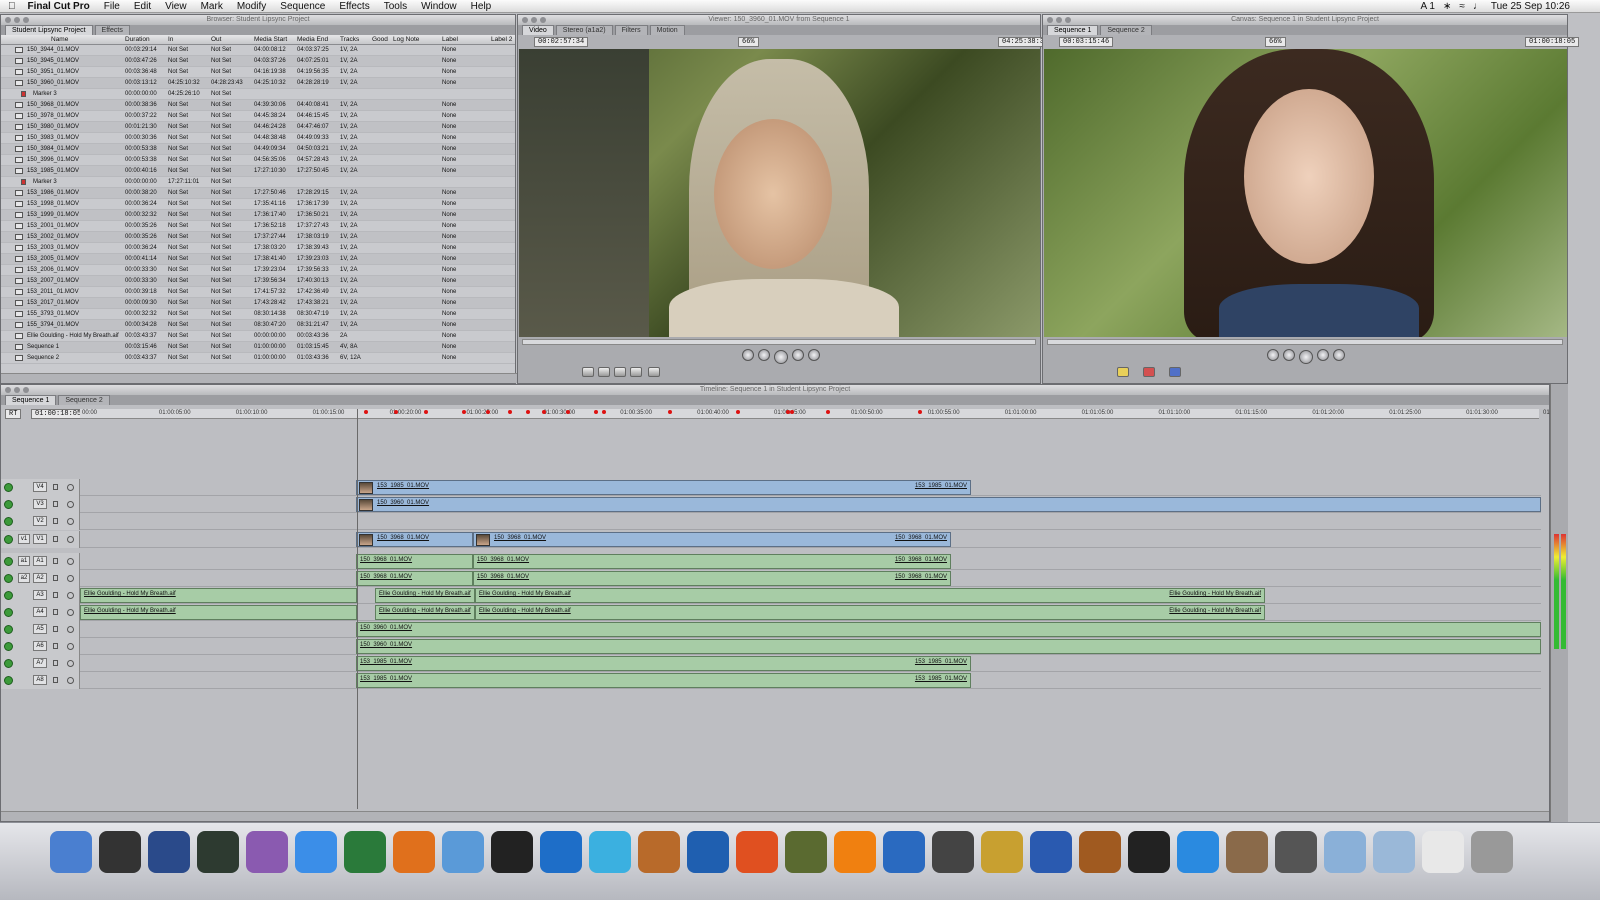 This screenshot has height=900, width=1600. What do you see at coordinates (855, 852) in the screenshot?
I see `vlc-icon: VLC` at bounding box center [855, 852].